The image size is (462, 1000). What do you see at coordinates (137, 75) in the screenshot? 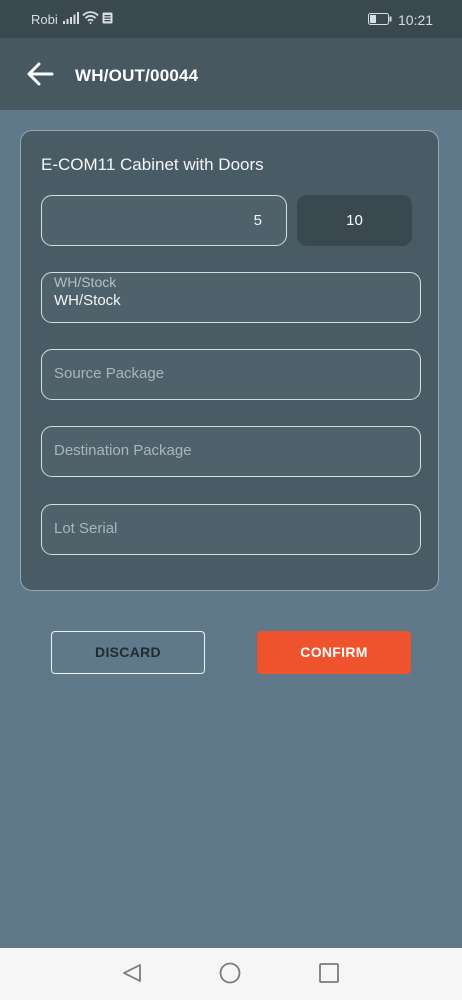
I see `page-title: WH/OUT/00044` at bounding box center [137, 75].